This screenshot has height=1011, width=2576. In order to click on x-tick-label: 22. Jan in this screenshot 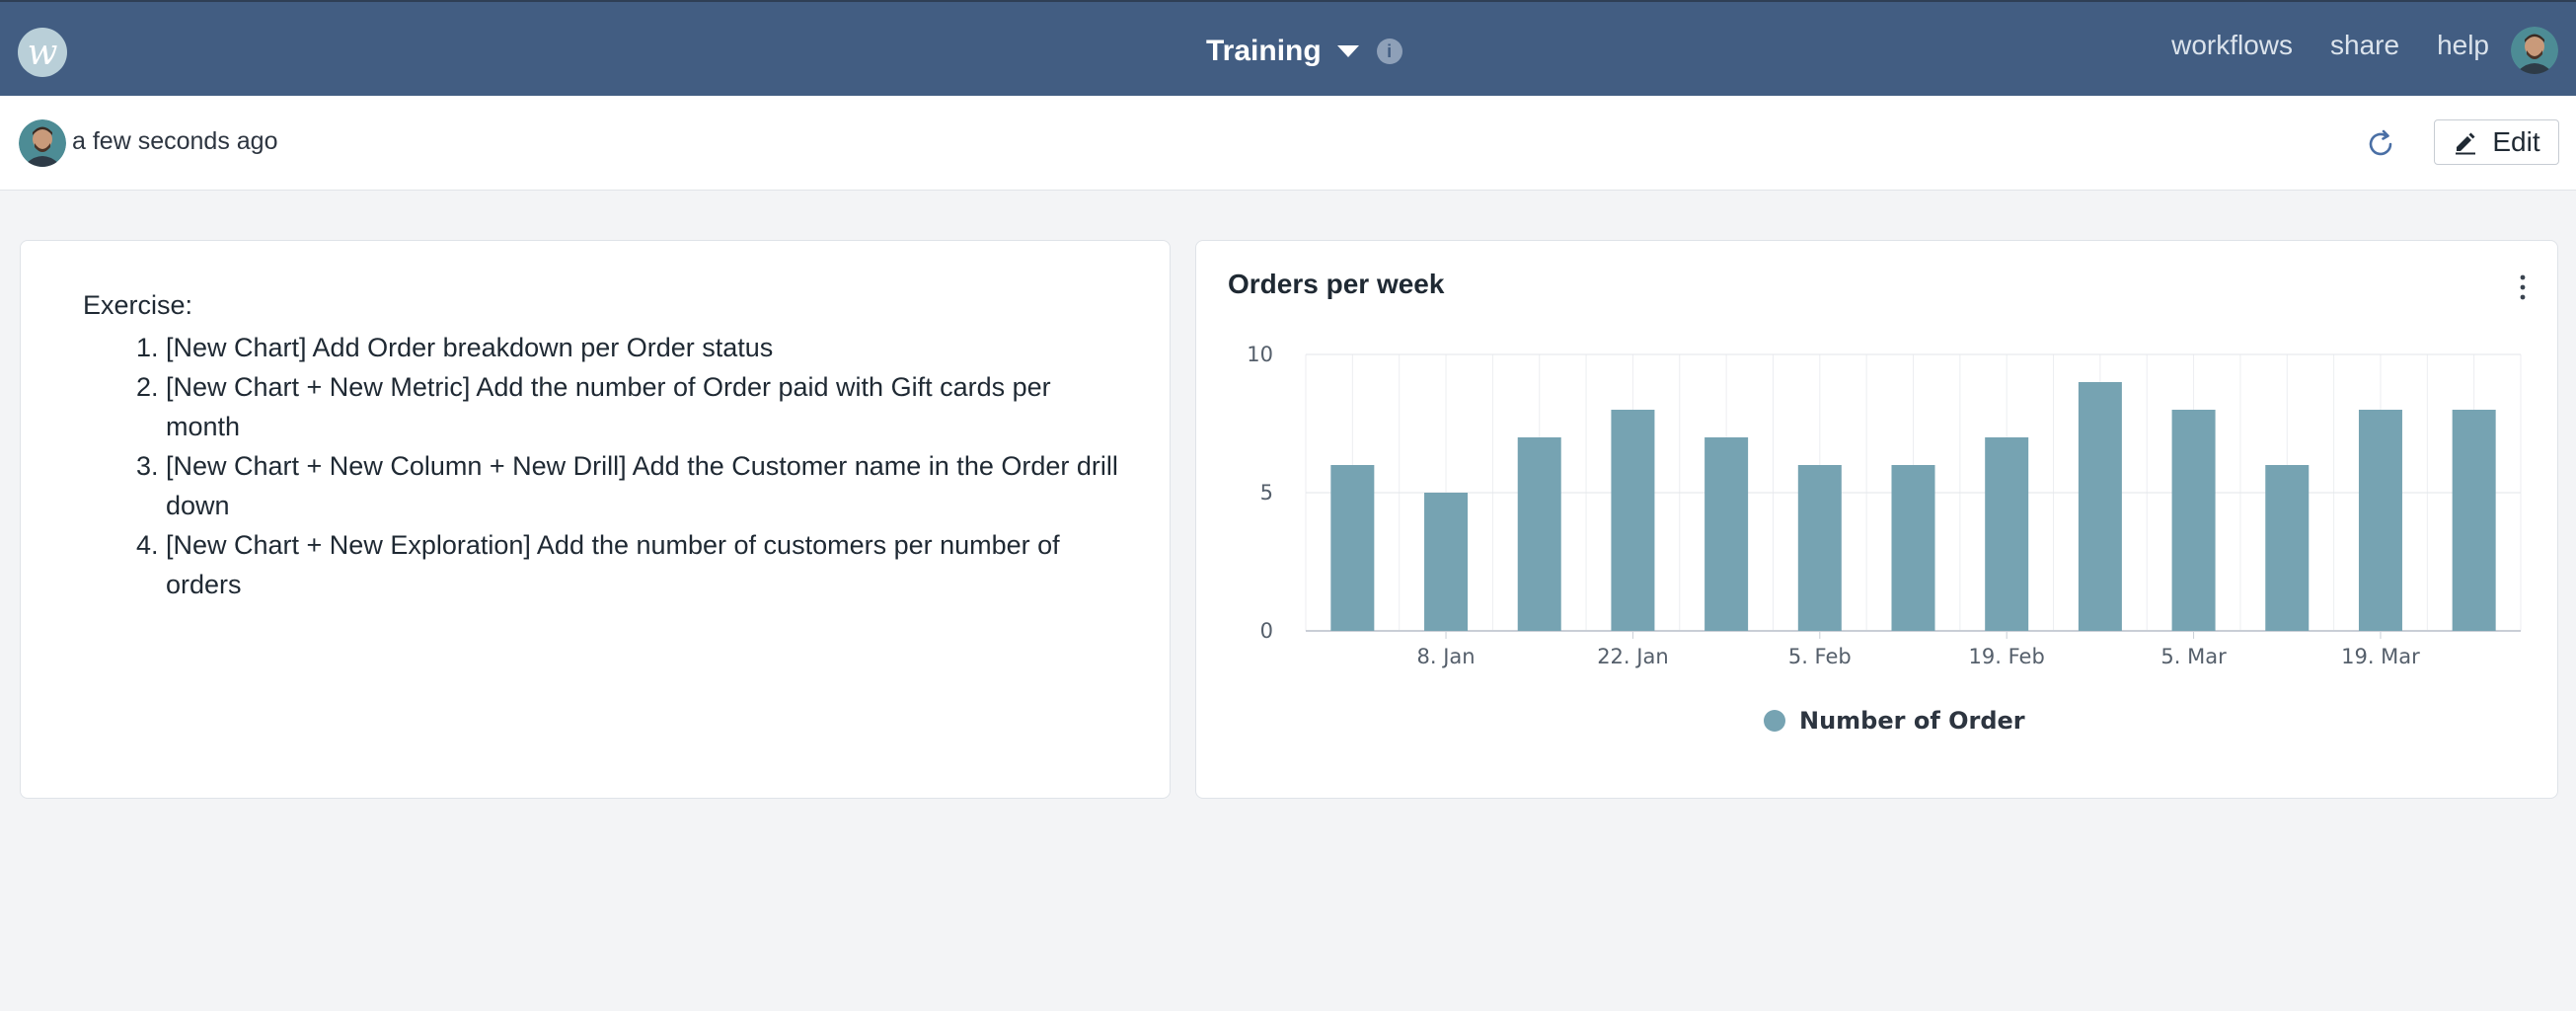, I will do `click(1632, 656)`.